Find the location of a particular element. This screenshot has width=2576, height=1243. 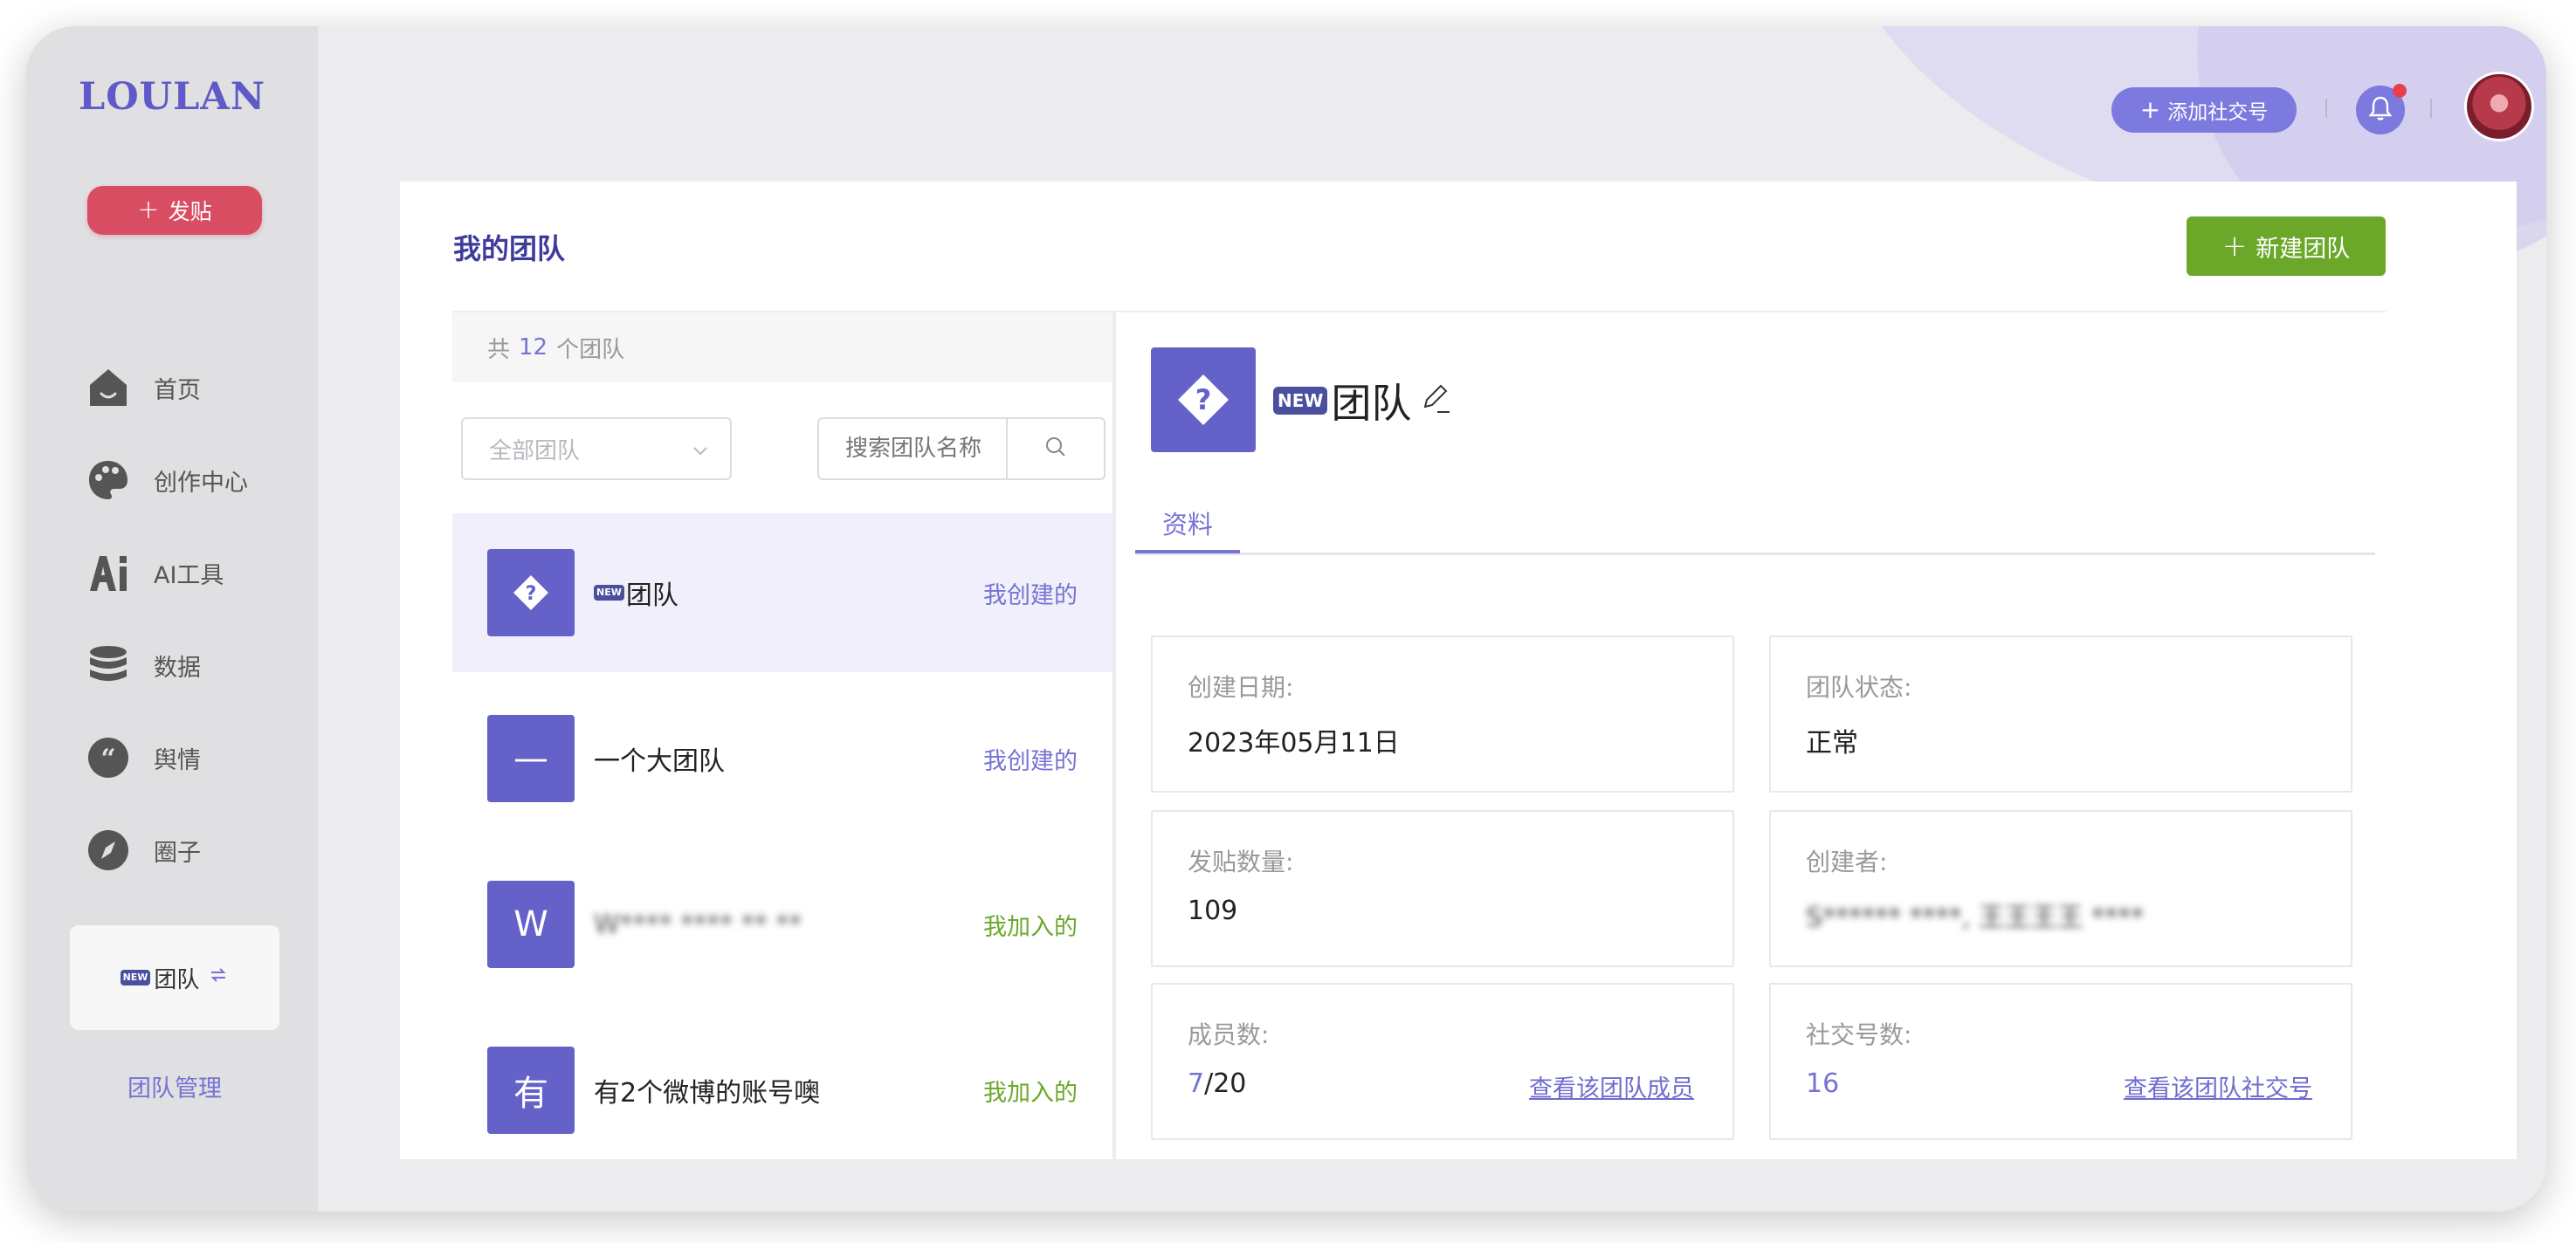

info-created-date: 创建日期: 2023年05月11日 is located at coordinates (1442, 714).